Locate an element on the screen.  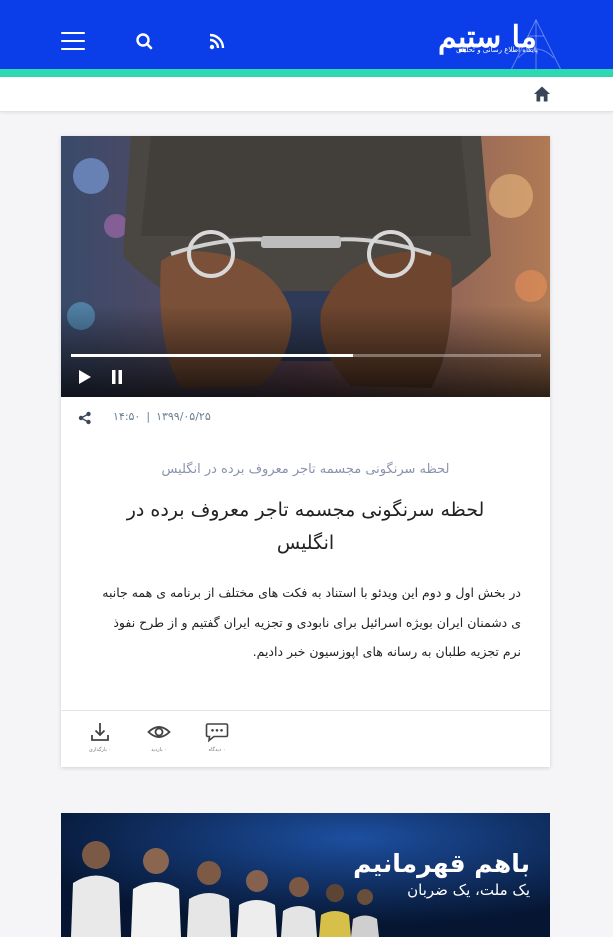
video-progress-bar is located at coordinates (306, 355).